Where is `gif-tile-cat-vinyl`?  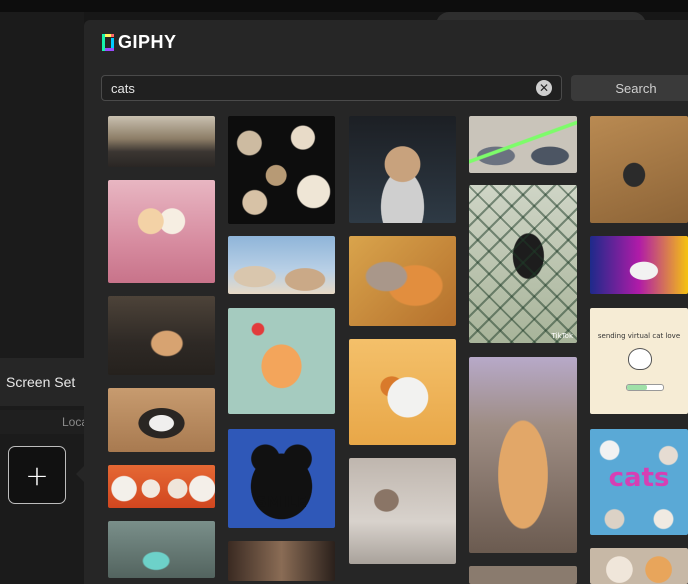 gif-tile-cat-vinyl is located at coordinates (161, 141).